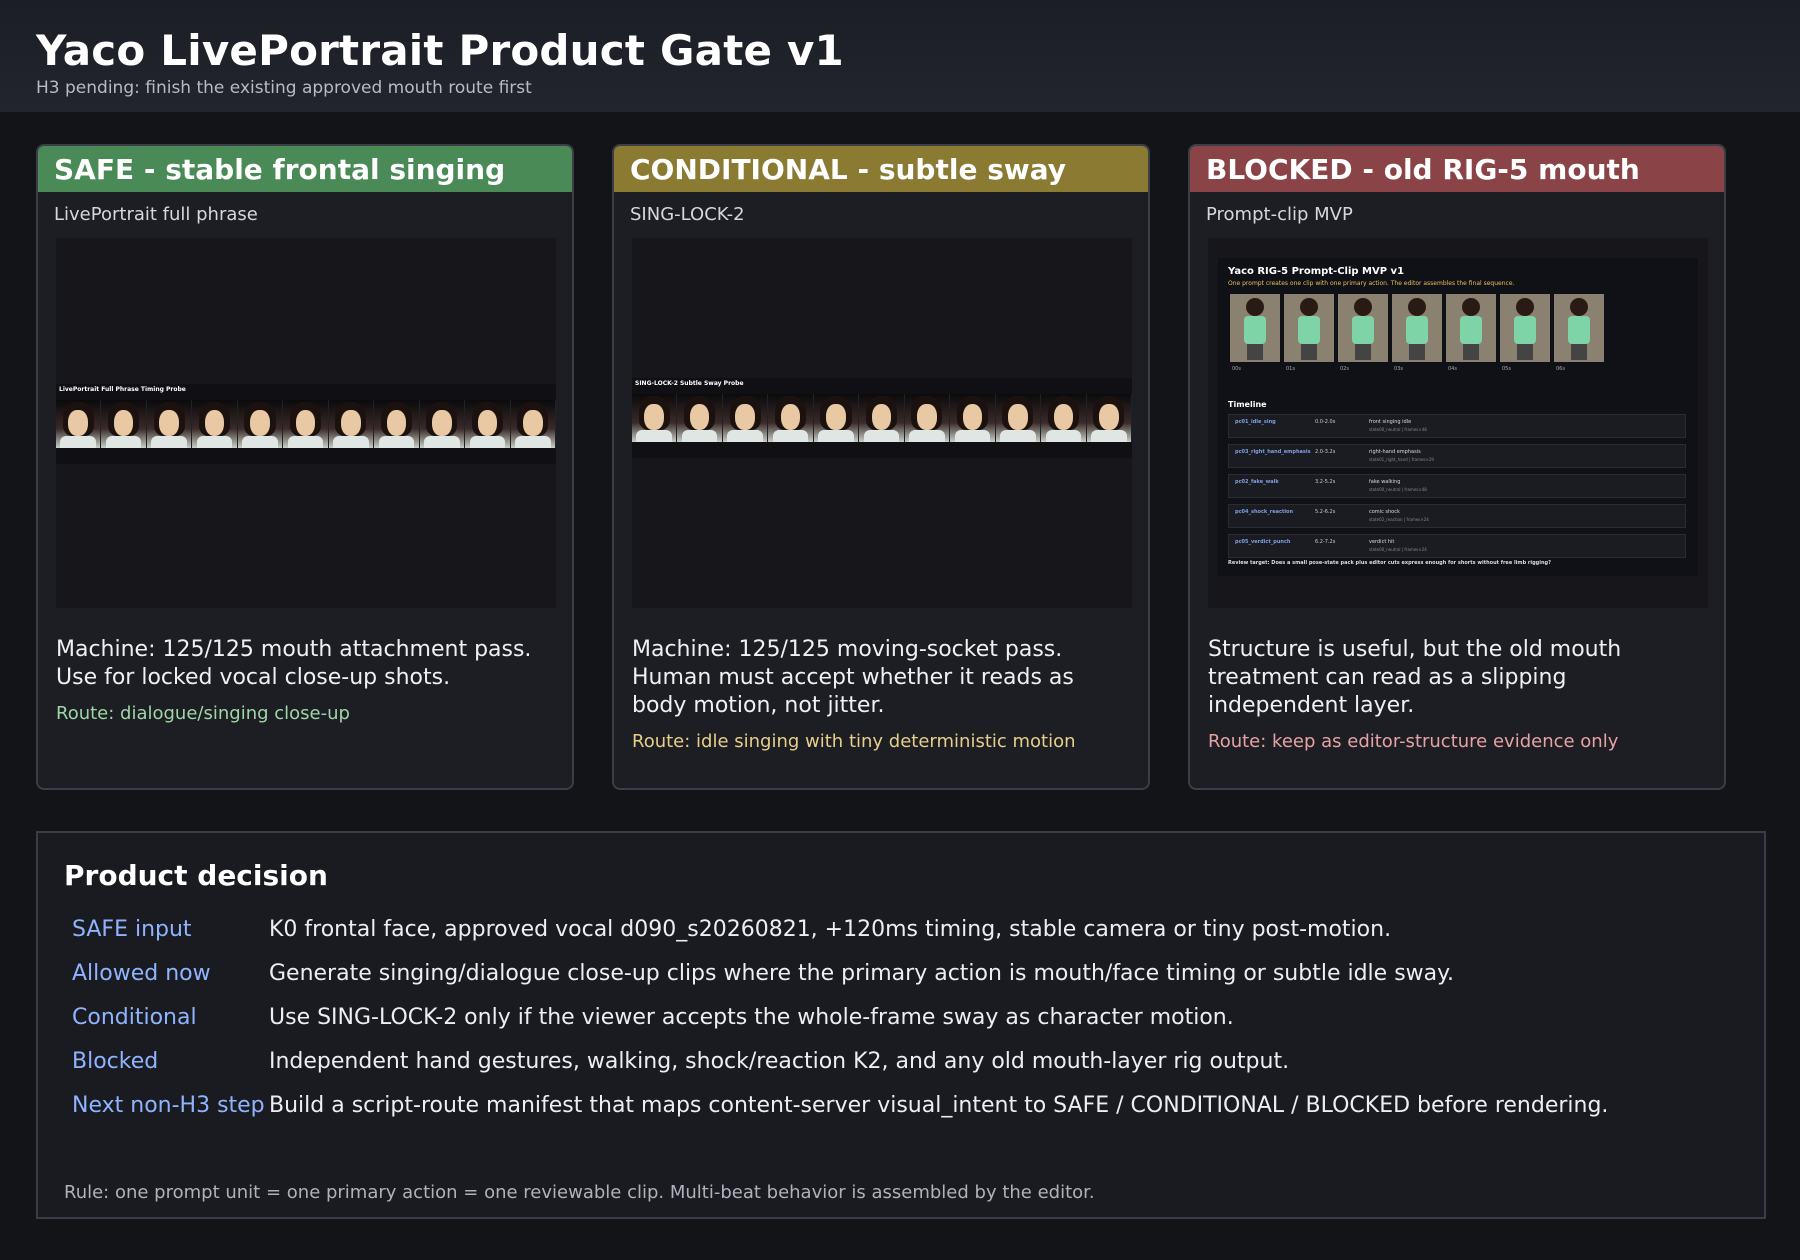  What do you see at coordinates (1382, 542) in the screenshot?
I see `row-name: verdict hit` at bounding box center [1382, 542].